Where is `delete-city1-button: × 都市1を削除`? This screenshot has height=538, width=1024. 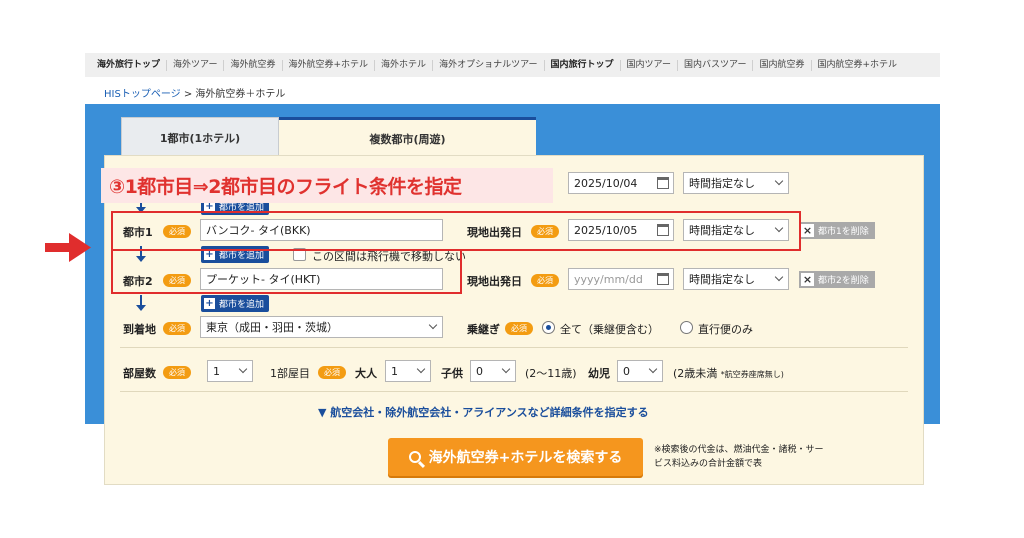
delete-city1-button: × 都市1を削除 is located at coordinates (837, 230).